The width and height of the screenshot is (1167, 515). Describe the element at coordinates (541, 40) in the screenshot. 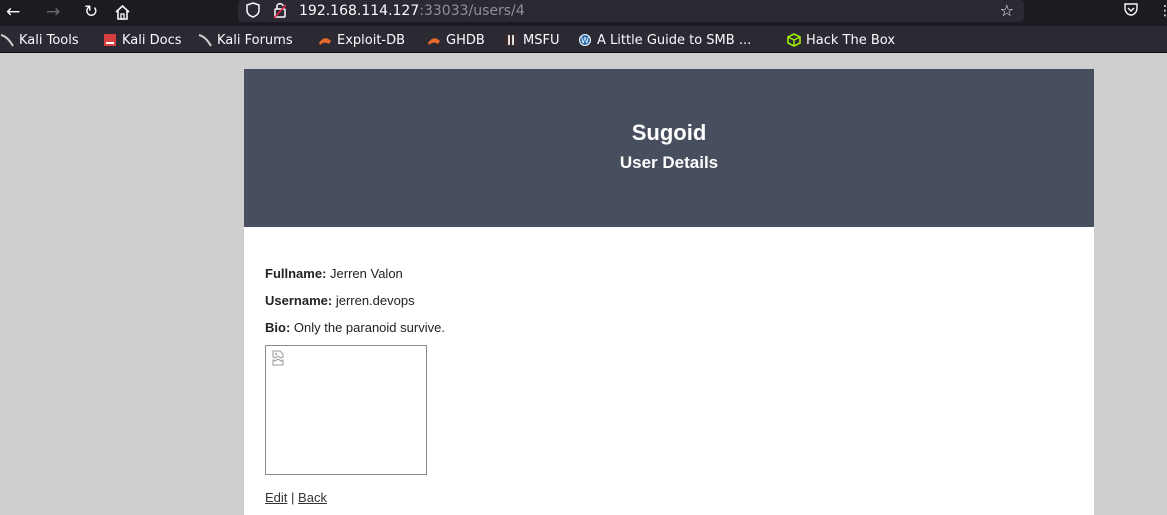

I see `bookmark-label: MSFU` at that location.